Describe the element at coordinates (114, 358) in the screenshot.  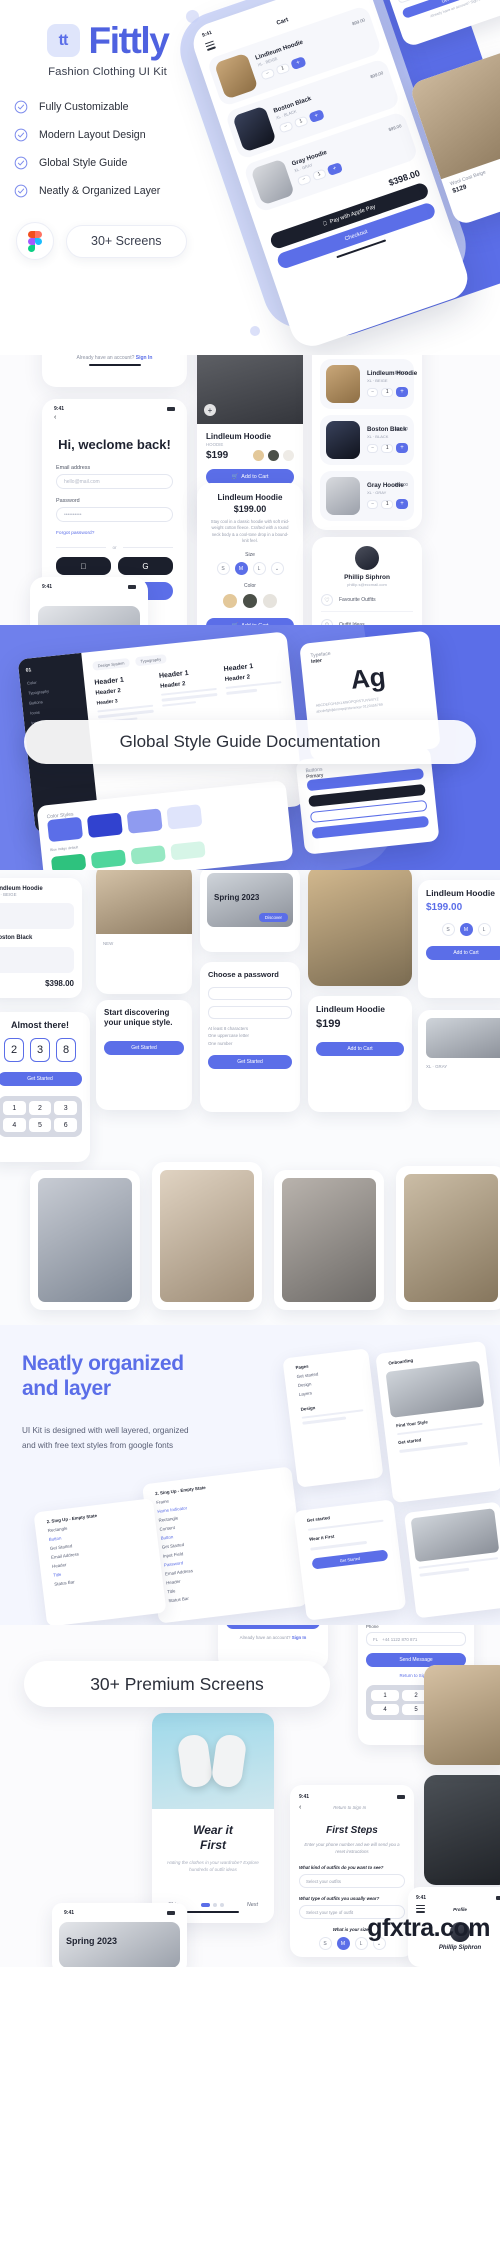
I see `signin-prompt: Already have an account? Sign In` at that location.